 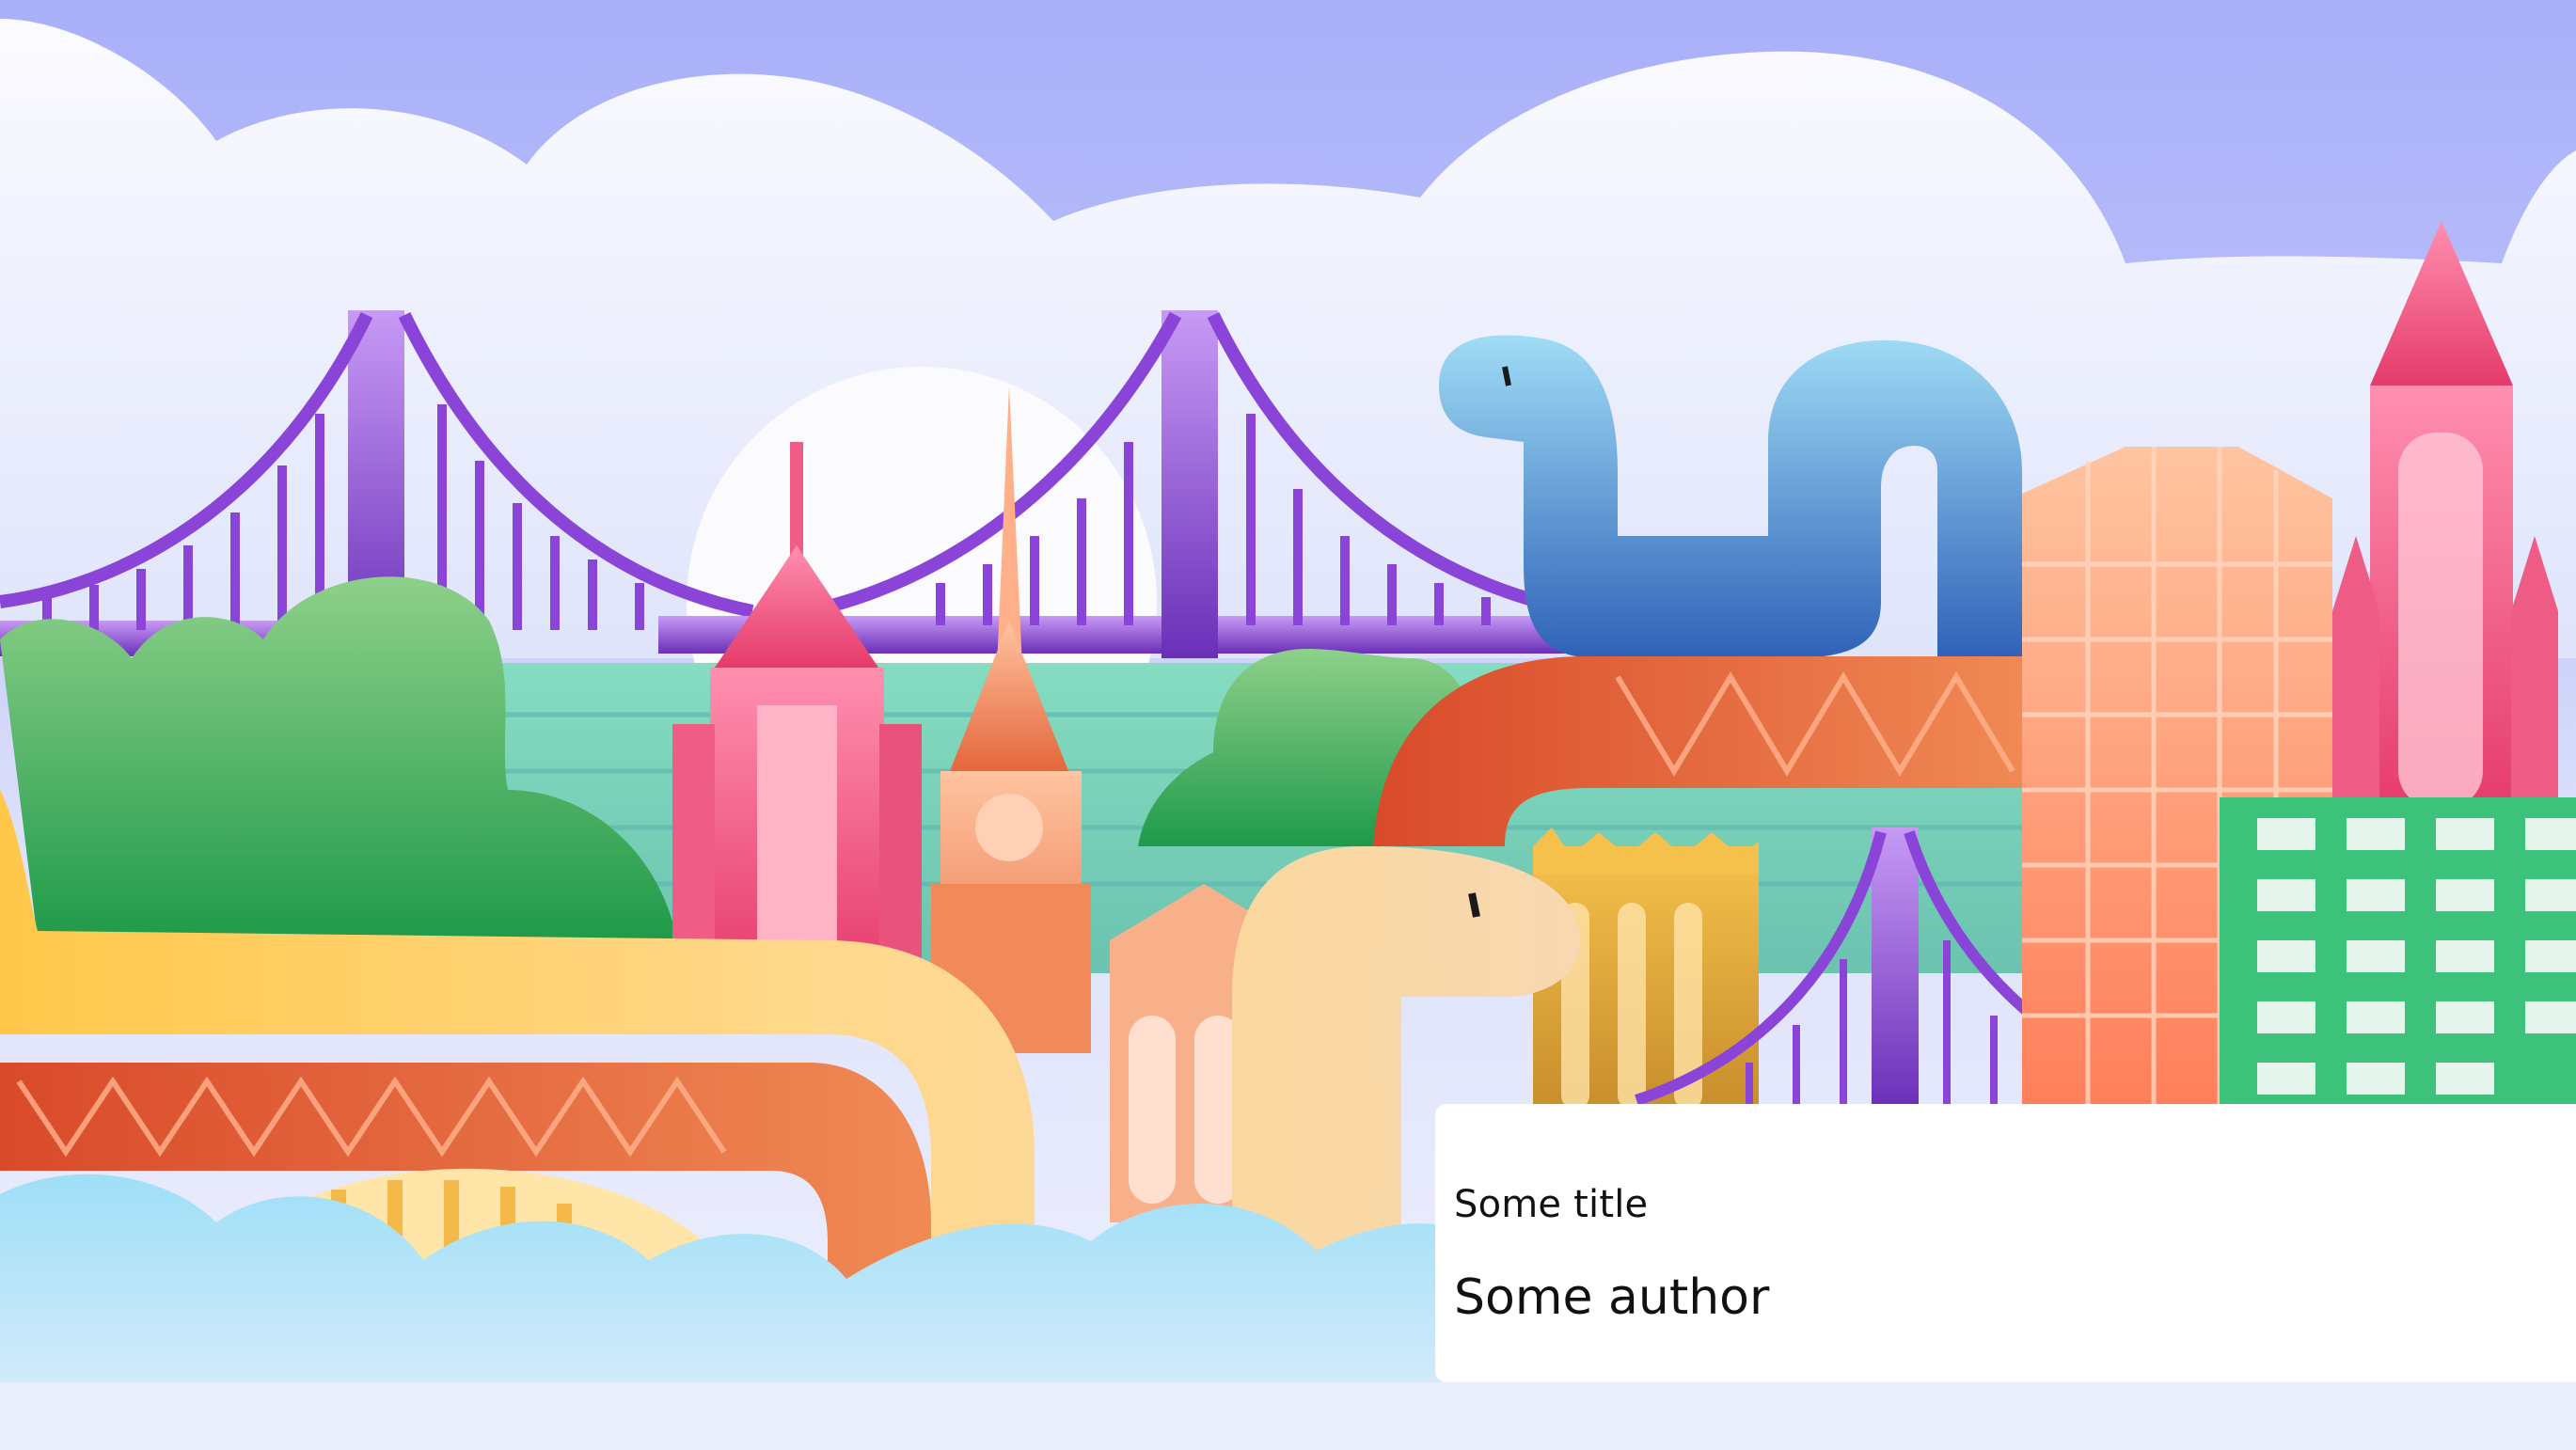 What do you see at coordinates (1646, 977) in the screenshot?
I see `golden-building` at bounding box center [1646, 977].